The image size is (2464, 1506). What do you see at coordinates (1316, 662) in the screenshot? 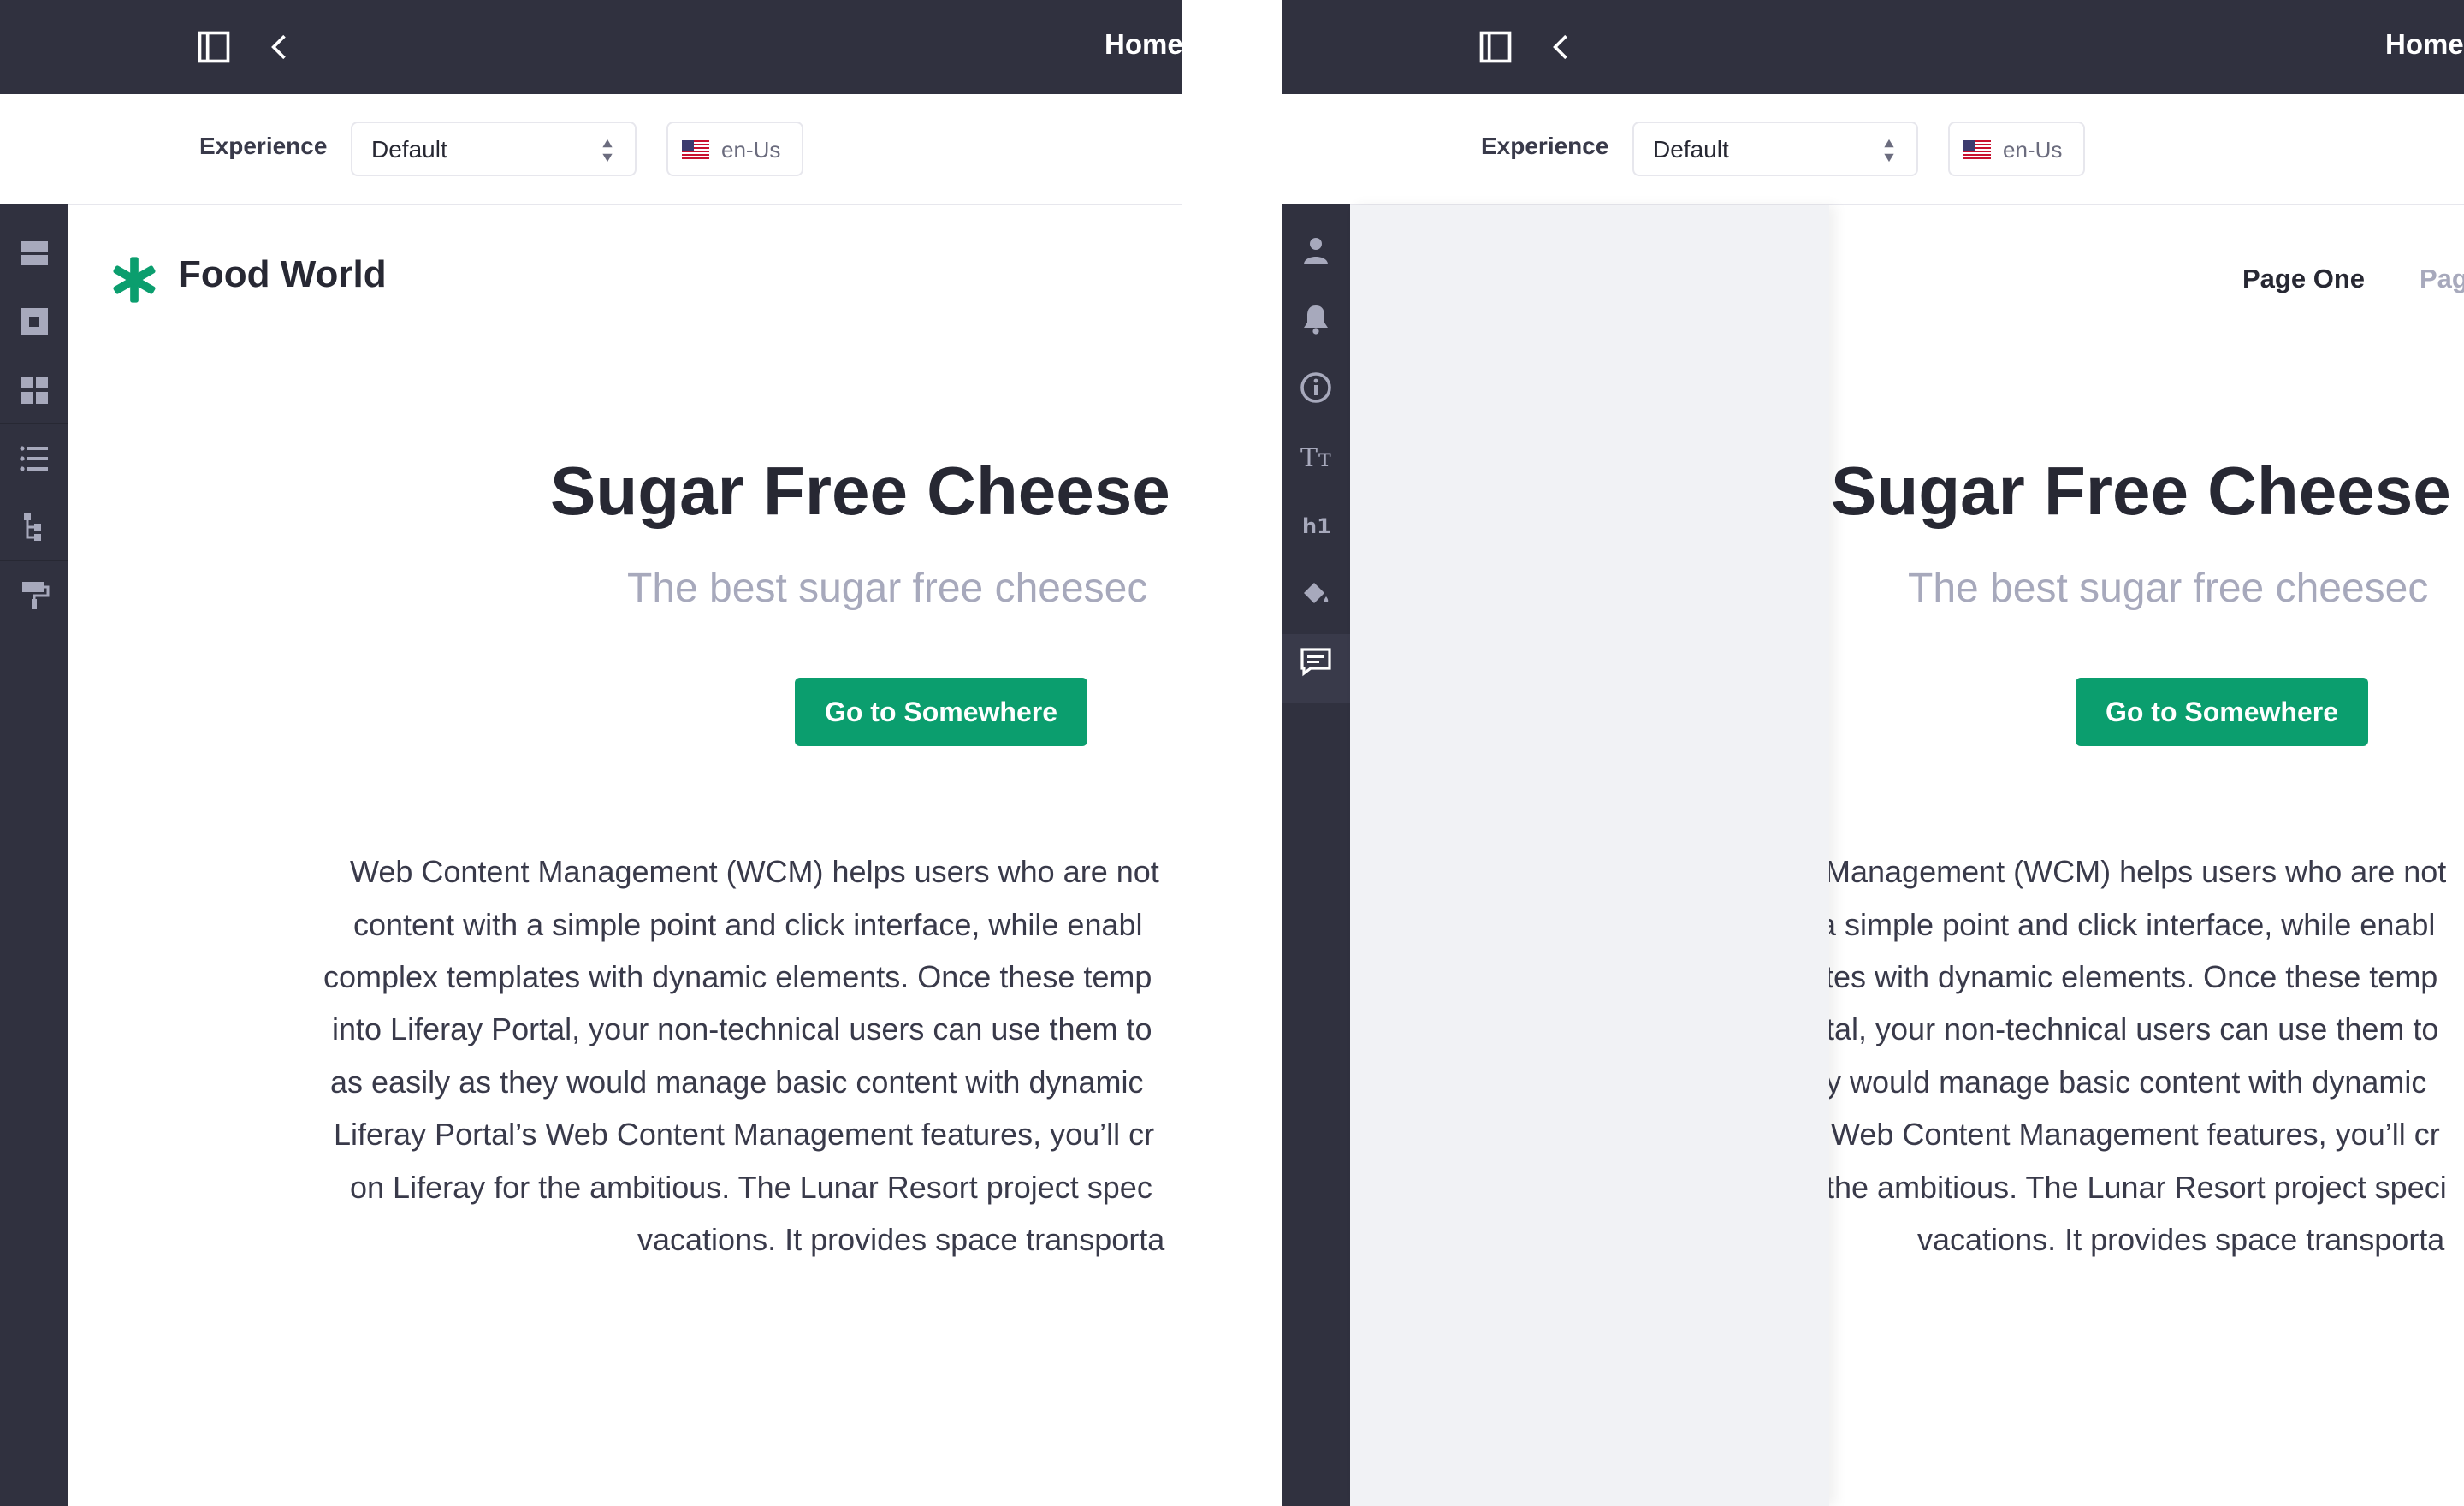
I see `comments-icon` at bounding box center [1316, 662].